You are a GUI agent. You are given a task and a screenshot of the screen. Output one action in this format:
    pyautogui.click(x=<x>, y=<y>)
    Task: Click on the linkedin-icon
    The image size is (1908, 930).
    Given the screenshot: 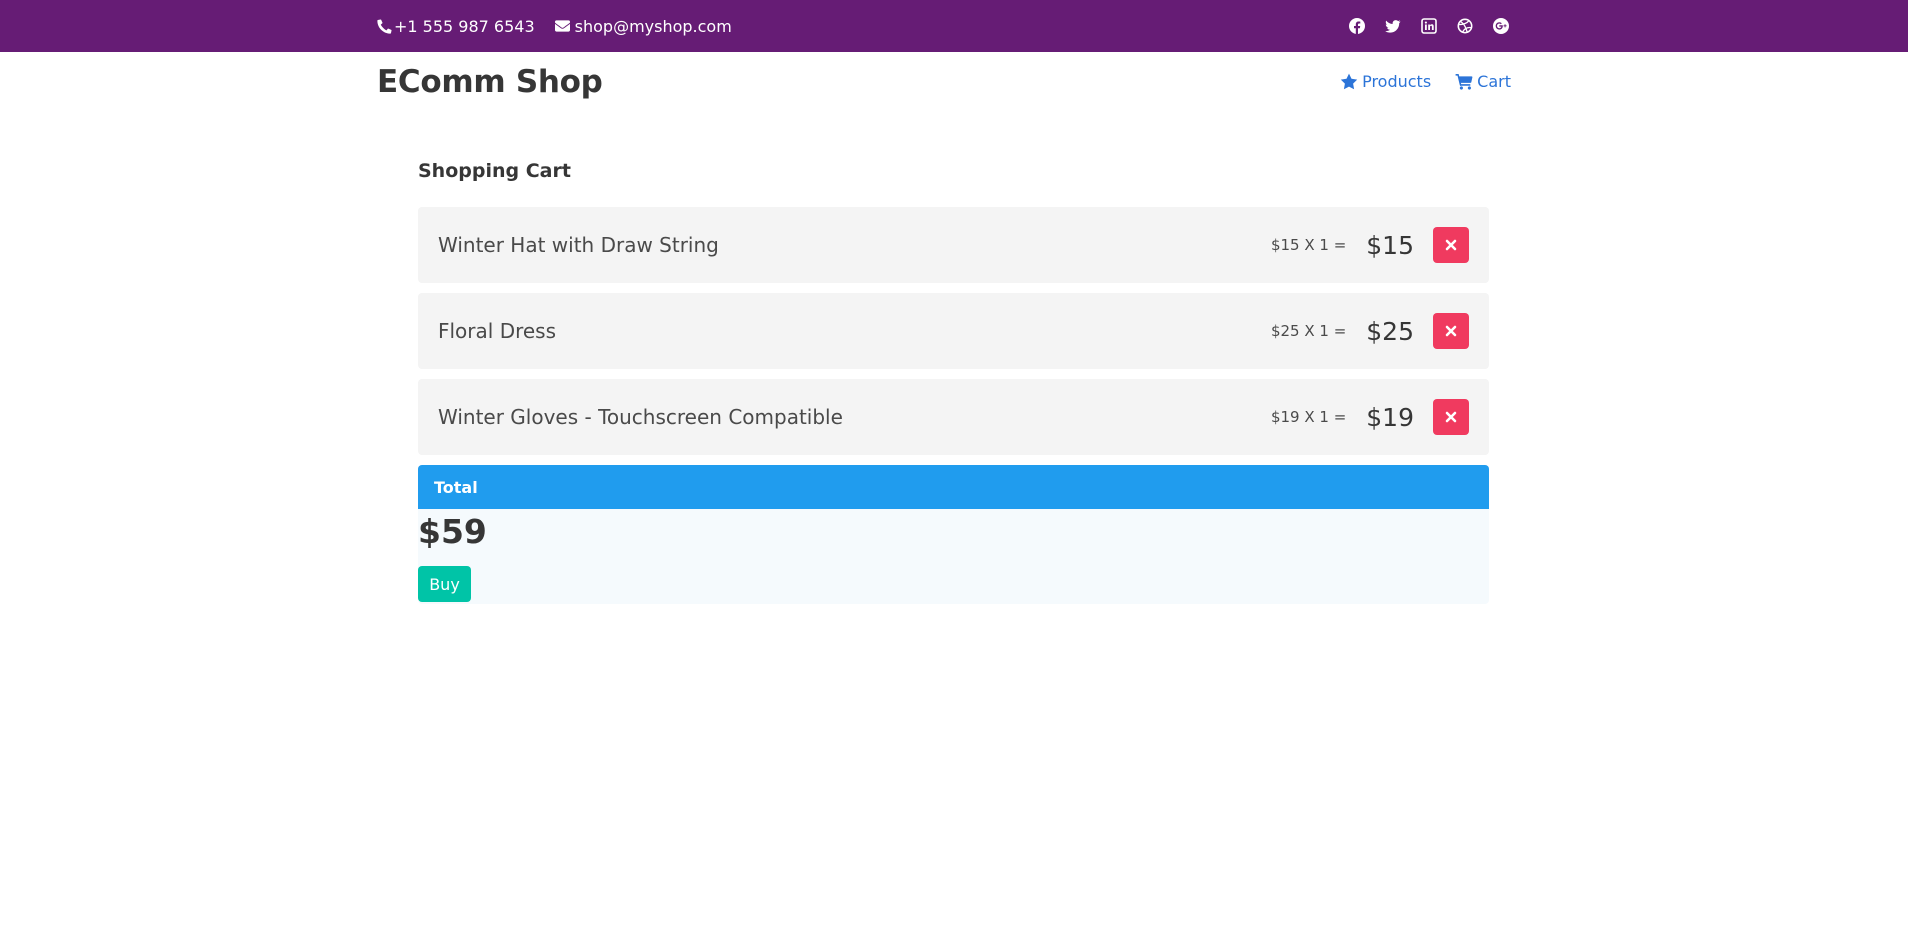 What is the action you would take?
    pyautogui.click(x=1429, y=26)
    